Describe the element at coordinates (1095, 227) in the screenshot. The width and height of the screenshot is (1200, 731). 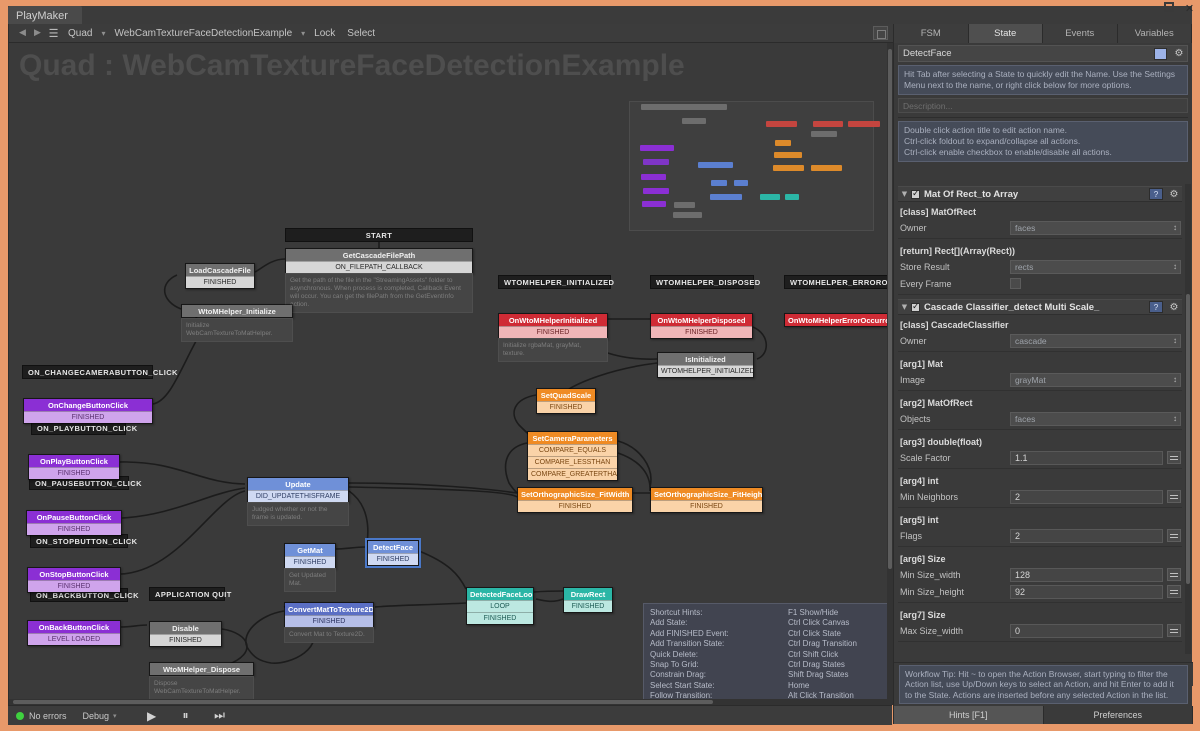
I see `param-select: faces` at that location.